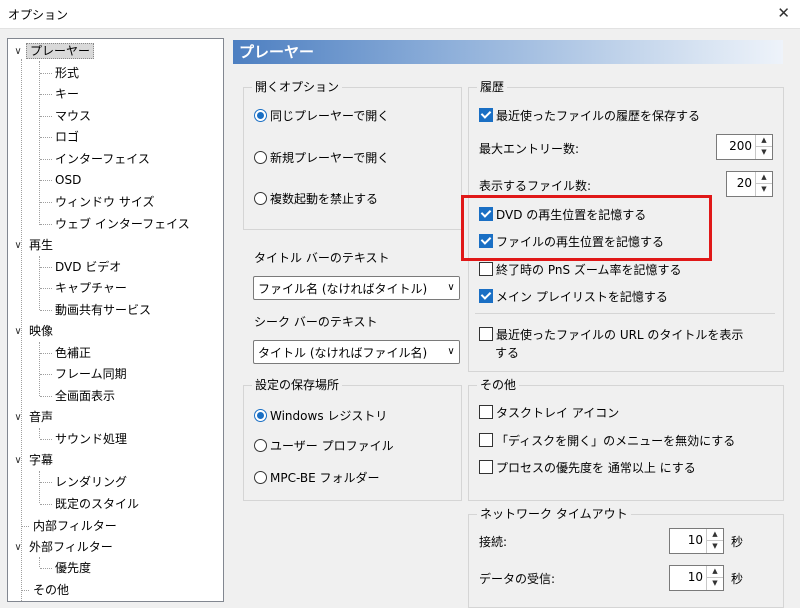  I want to click on seek-bar-text-select: タイトル (なければファイル名) ∨, so click(356, 352).